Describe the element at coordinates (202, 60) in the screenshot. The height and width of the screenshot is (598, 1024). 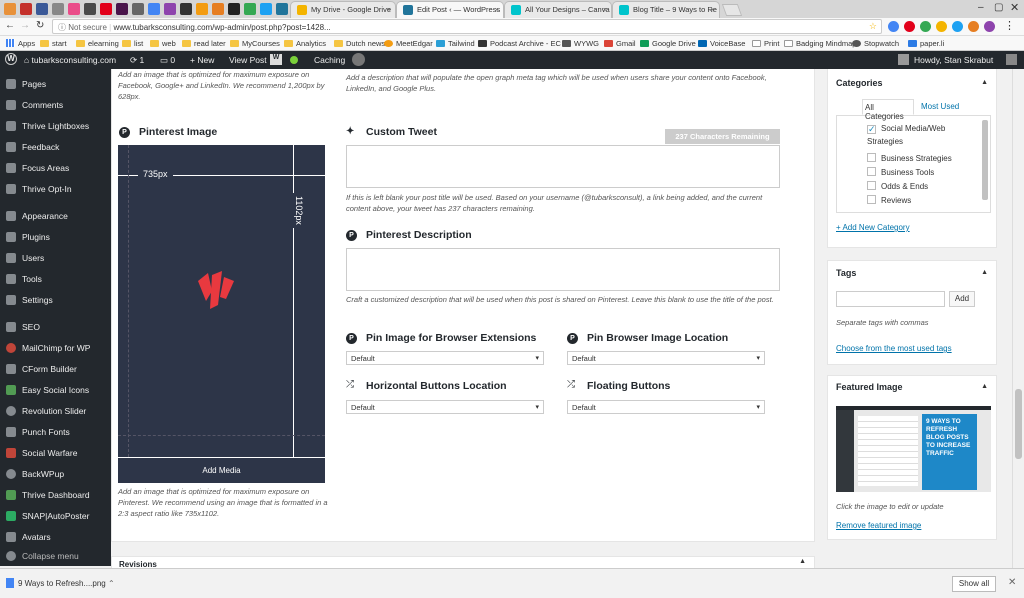
I see `new-content-link: + New` at that location.